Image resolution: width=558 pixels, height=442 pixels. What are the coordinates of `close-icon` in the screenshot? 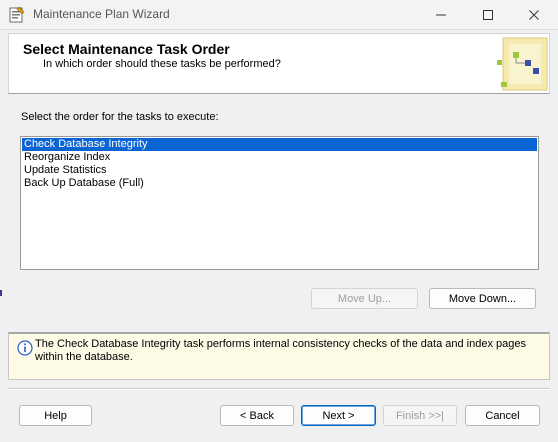 It's located at (534, 15).